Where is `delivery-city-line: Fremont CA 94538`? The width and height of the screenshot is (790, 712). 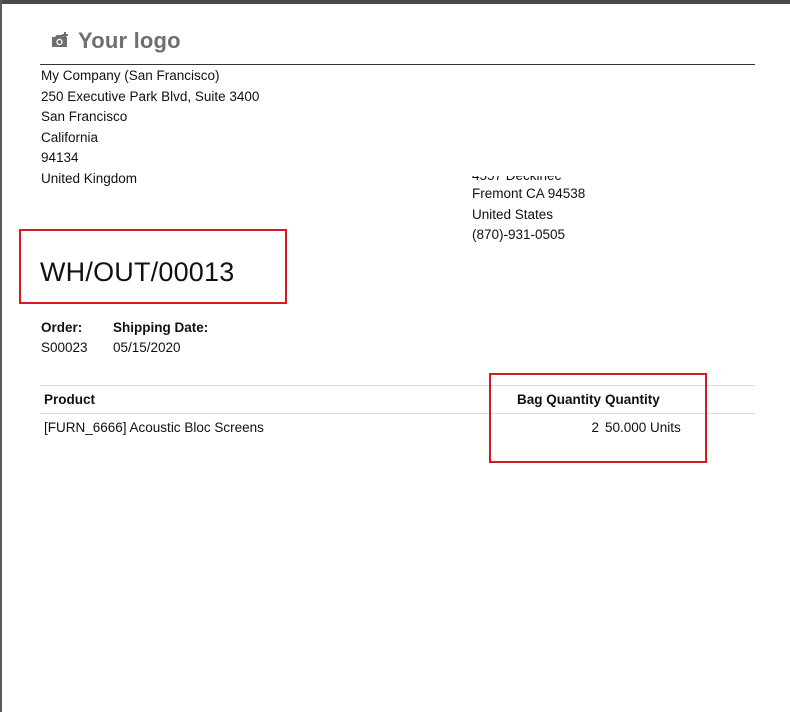 delivery-city-line: Fremont CA 94538 is located at coordinates (529, 193).